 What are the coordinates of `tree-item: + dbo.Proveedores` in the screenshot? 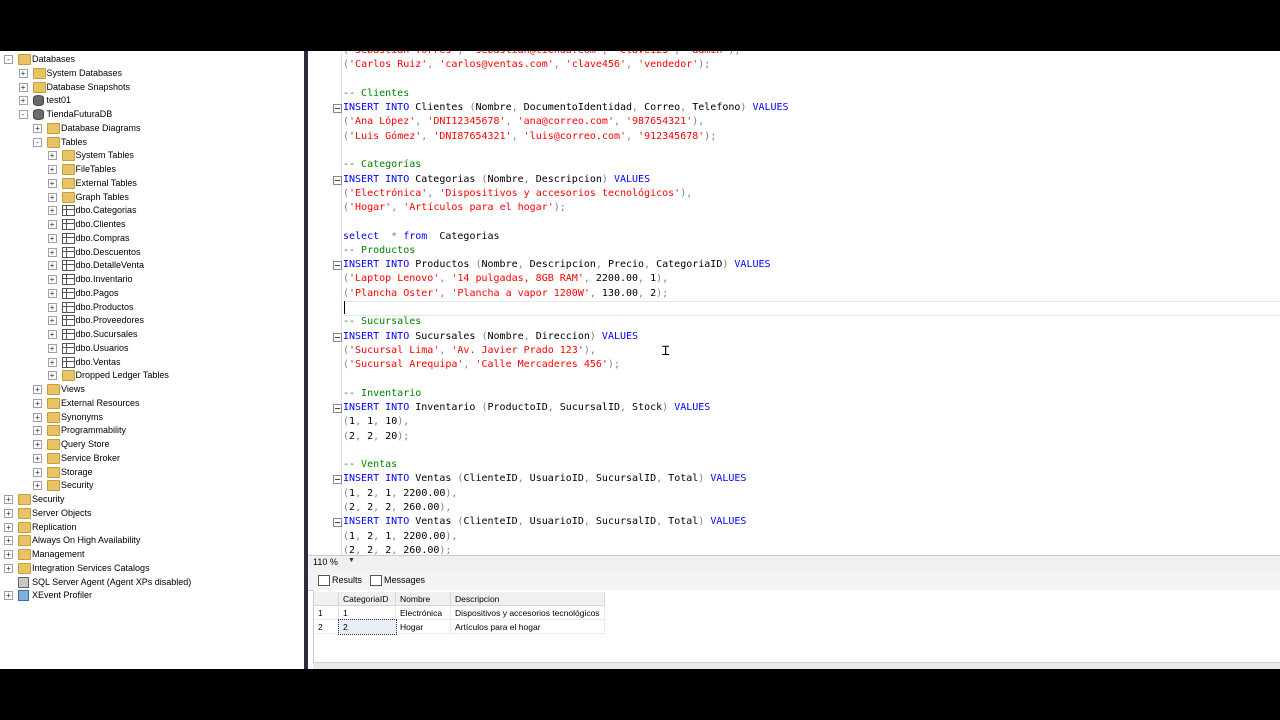 It's located at (152, 320).